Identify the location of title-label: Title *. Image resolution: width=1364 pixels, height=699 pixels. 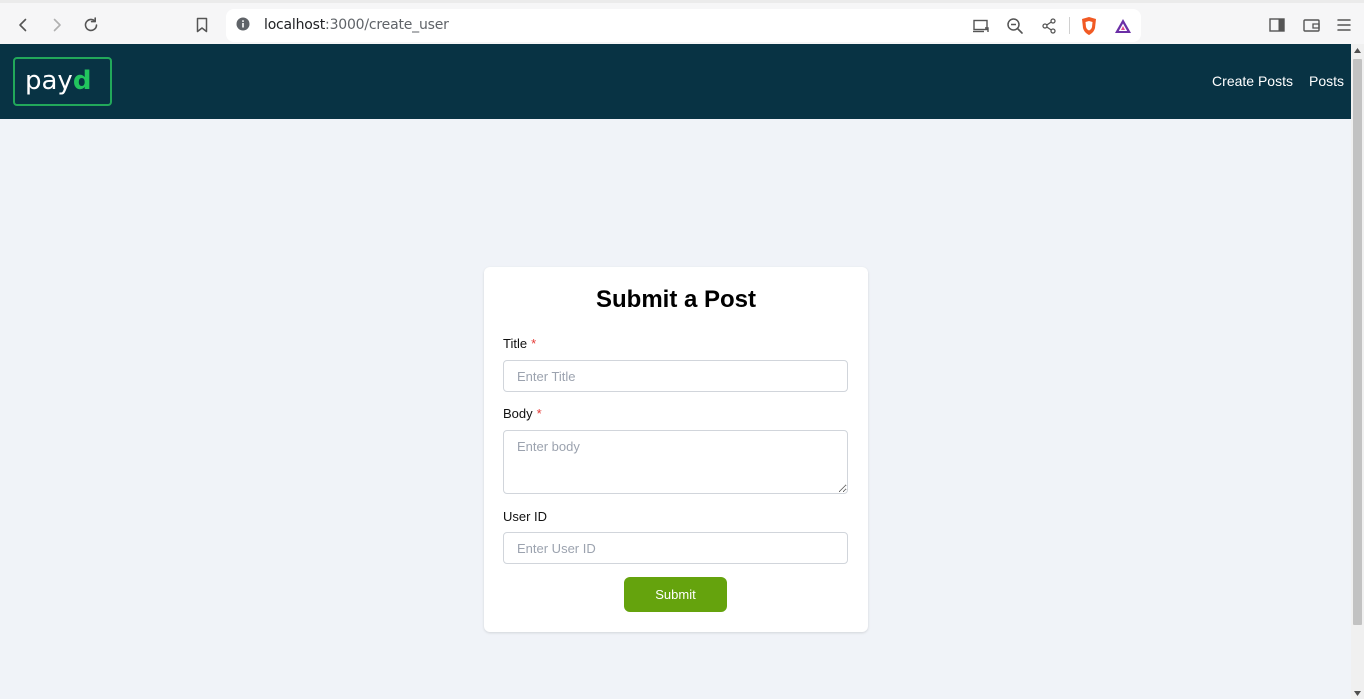
(519, 343).